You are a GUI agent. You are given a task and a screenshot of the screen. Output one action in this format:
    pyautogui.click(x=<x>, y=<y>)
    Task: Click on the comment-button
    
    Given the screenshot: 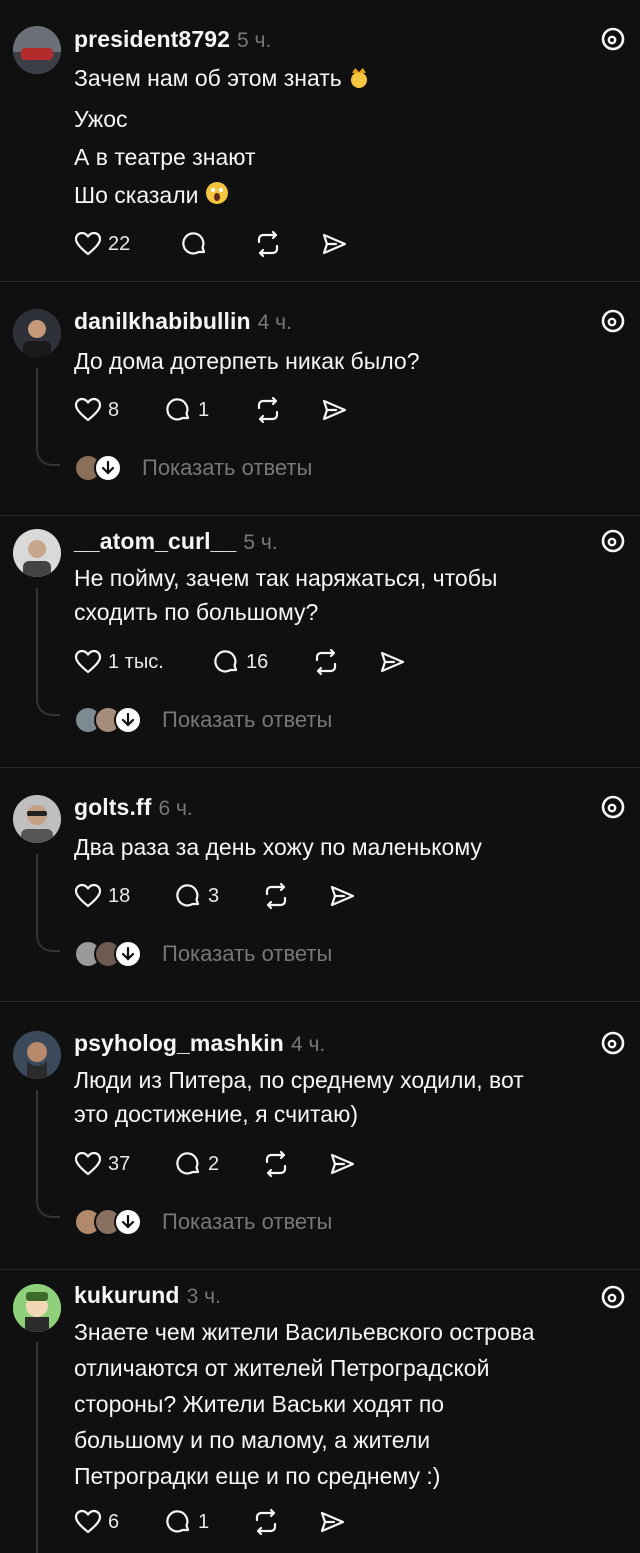 What is the action you would take?
    pyautogui.click(x=217, y=244)
    